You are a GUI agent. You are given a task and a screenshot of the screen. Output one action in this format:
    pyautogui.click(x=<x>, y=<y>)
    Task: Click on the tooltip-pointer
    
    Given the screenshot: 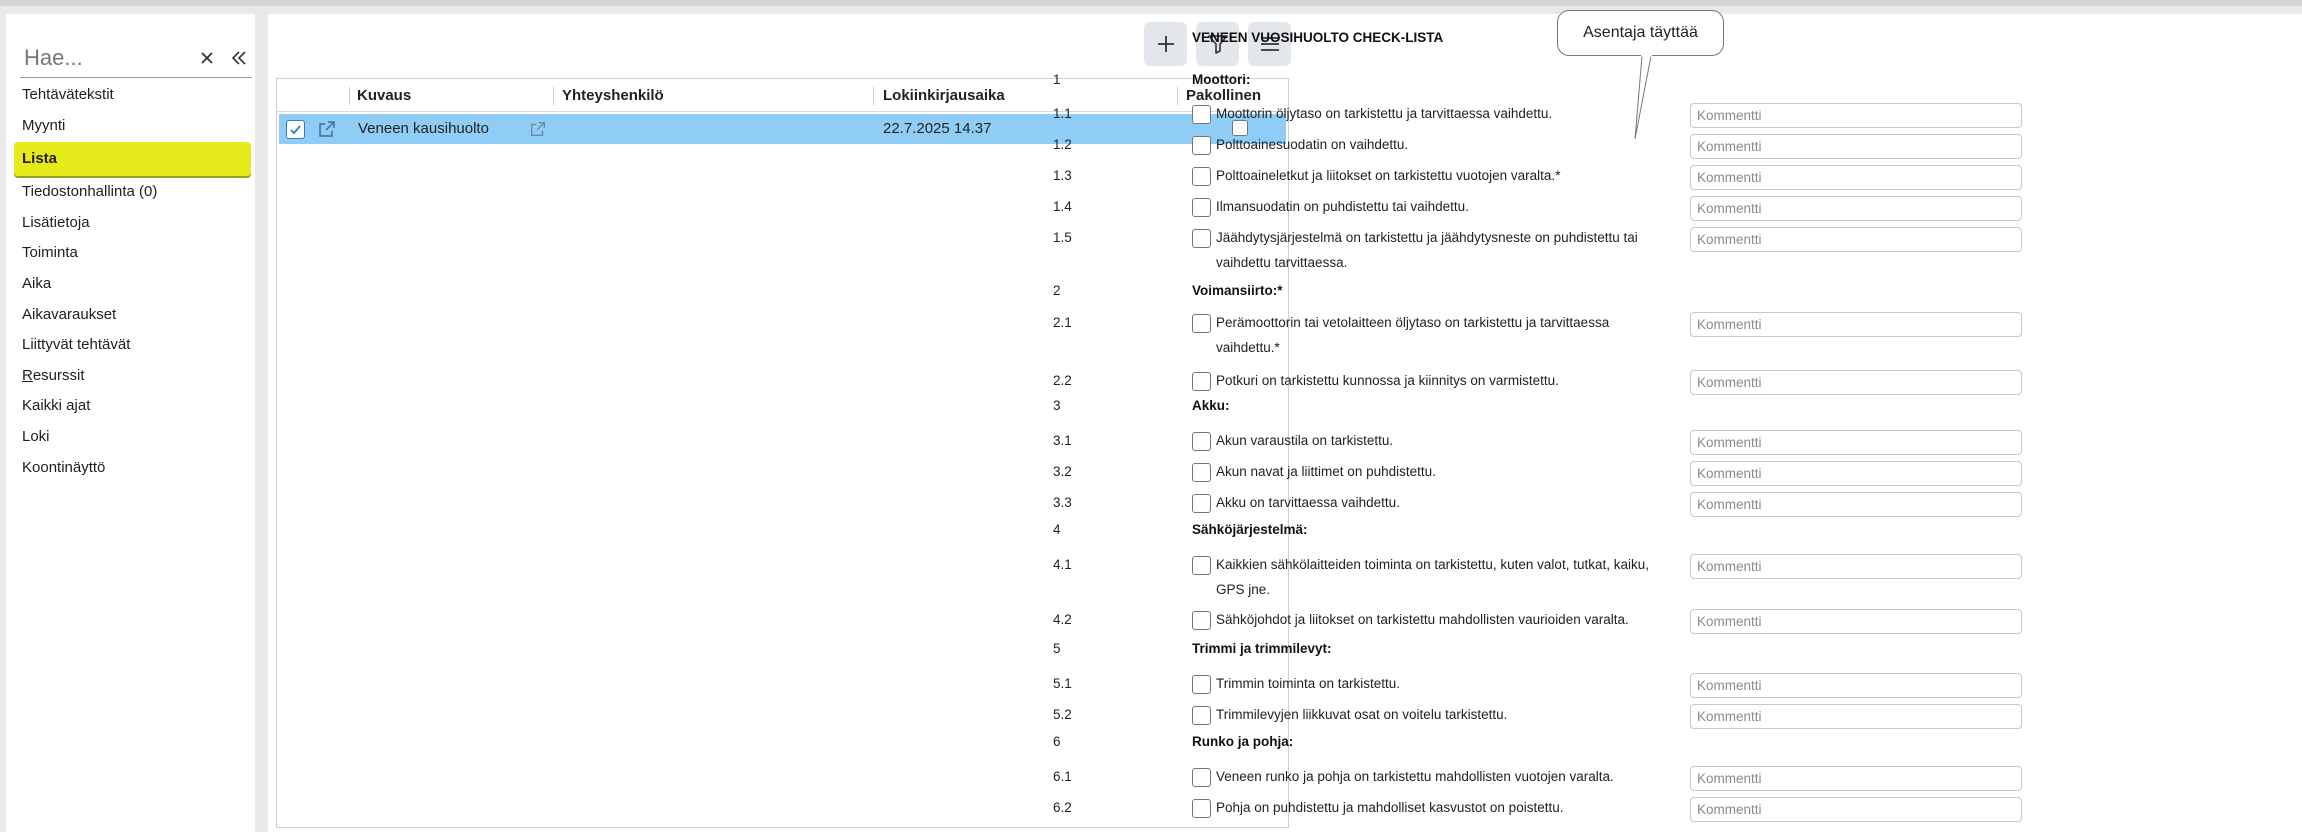 What is the action you would take?
    pyautogui.click(x=1643, y=97)
    